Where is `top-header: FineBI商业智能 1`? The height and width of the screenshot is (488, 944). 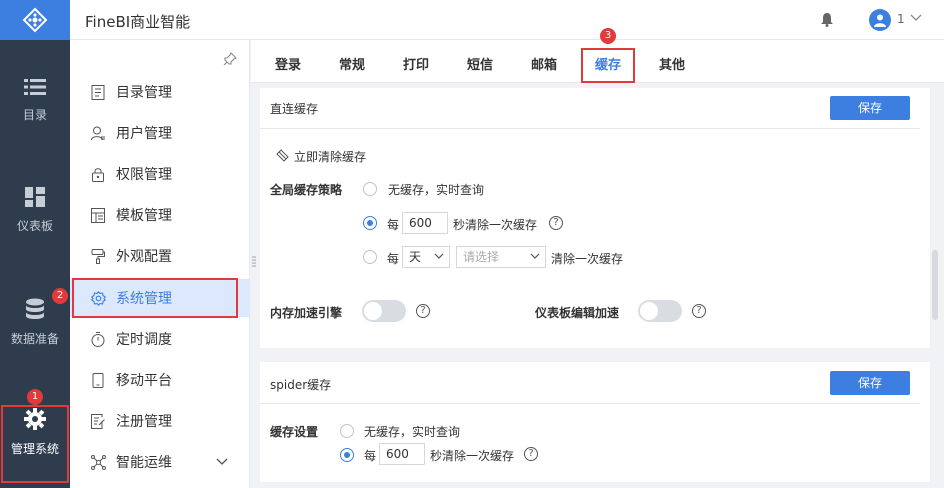 top-header: FineBI商业智能 1 is located at coordinates (507, 20).